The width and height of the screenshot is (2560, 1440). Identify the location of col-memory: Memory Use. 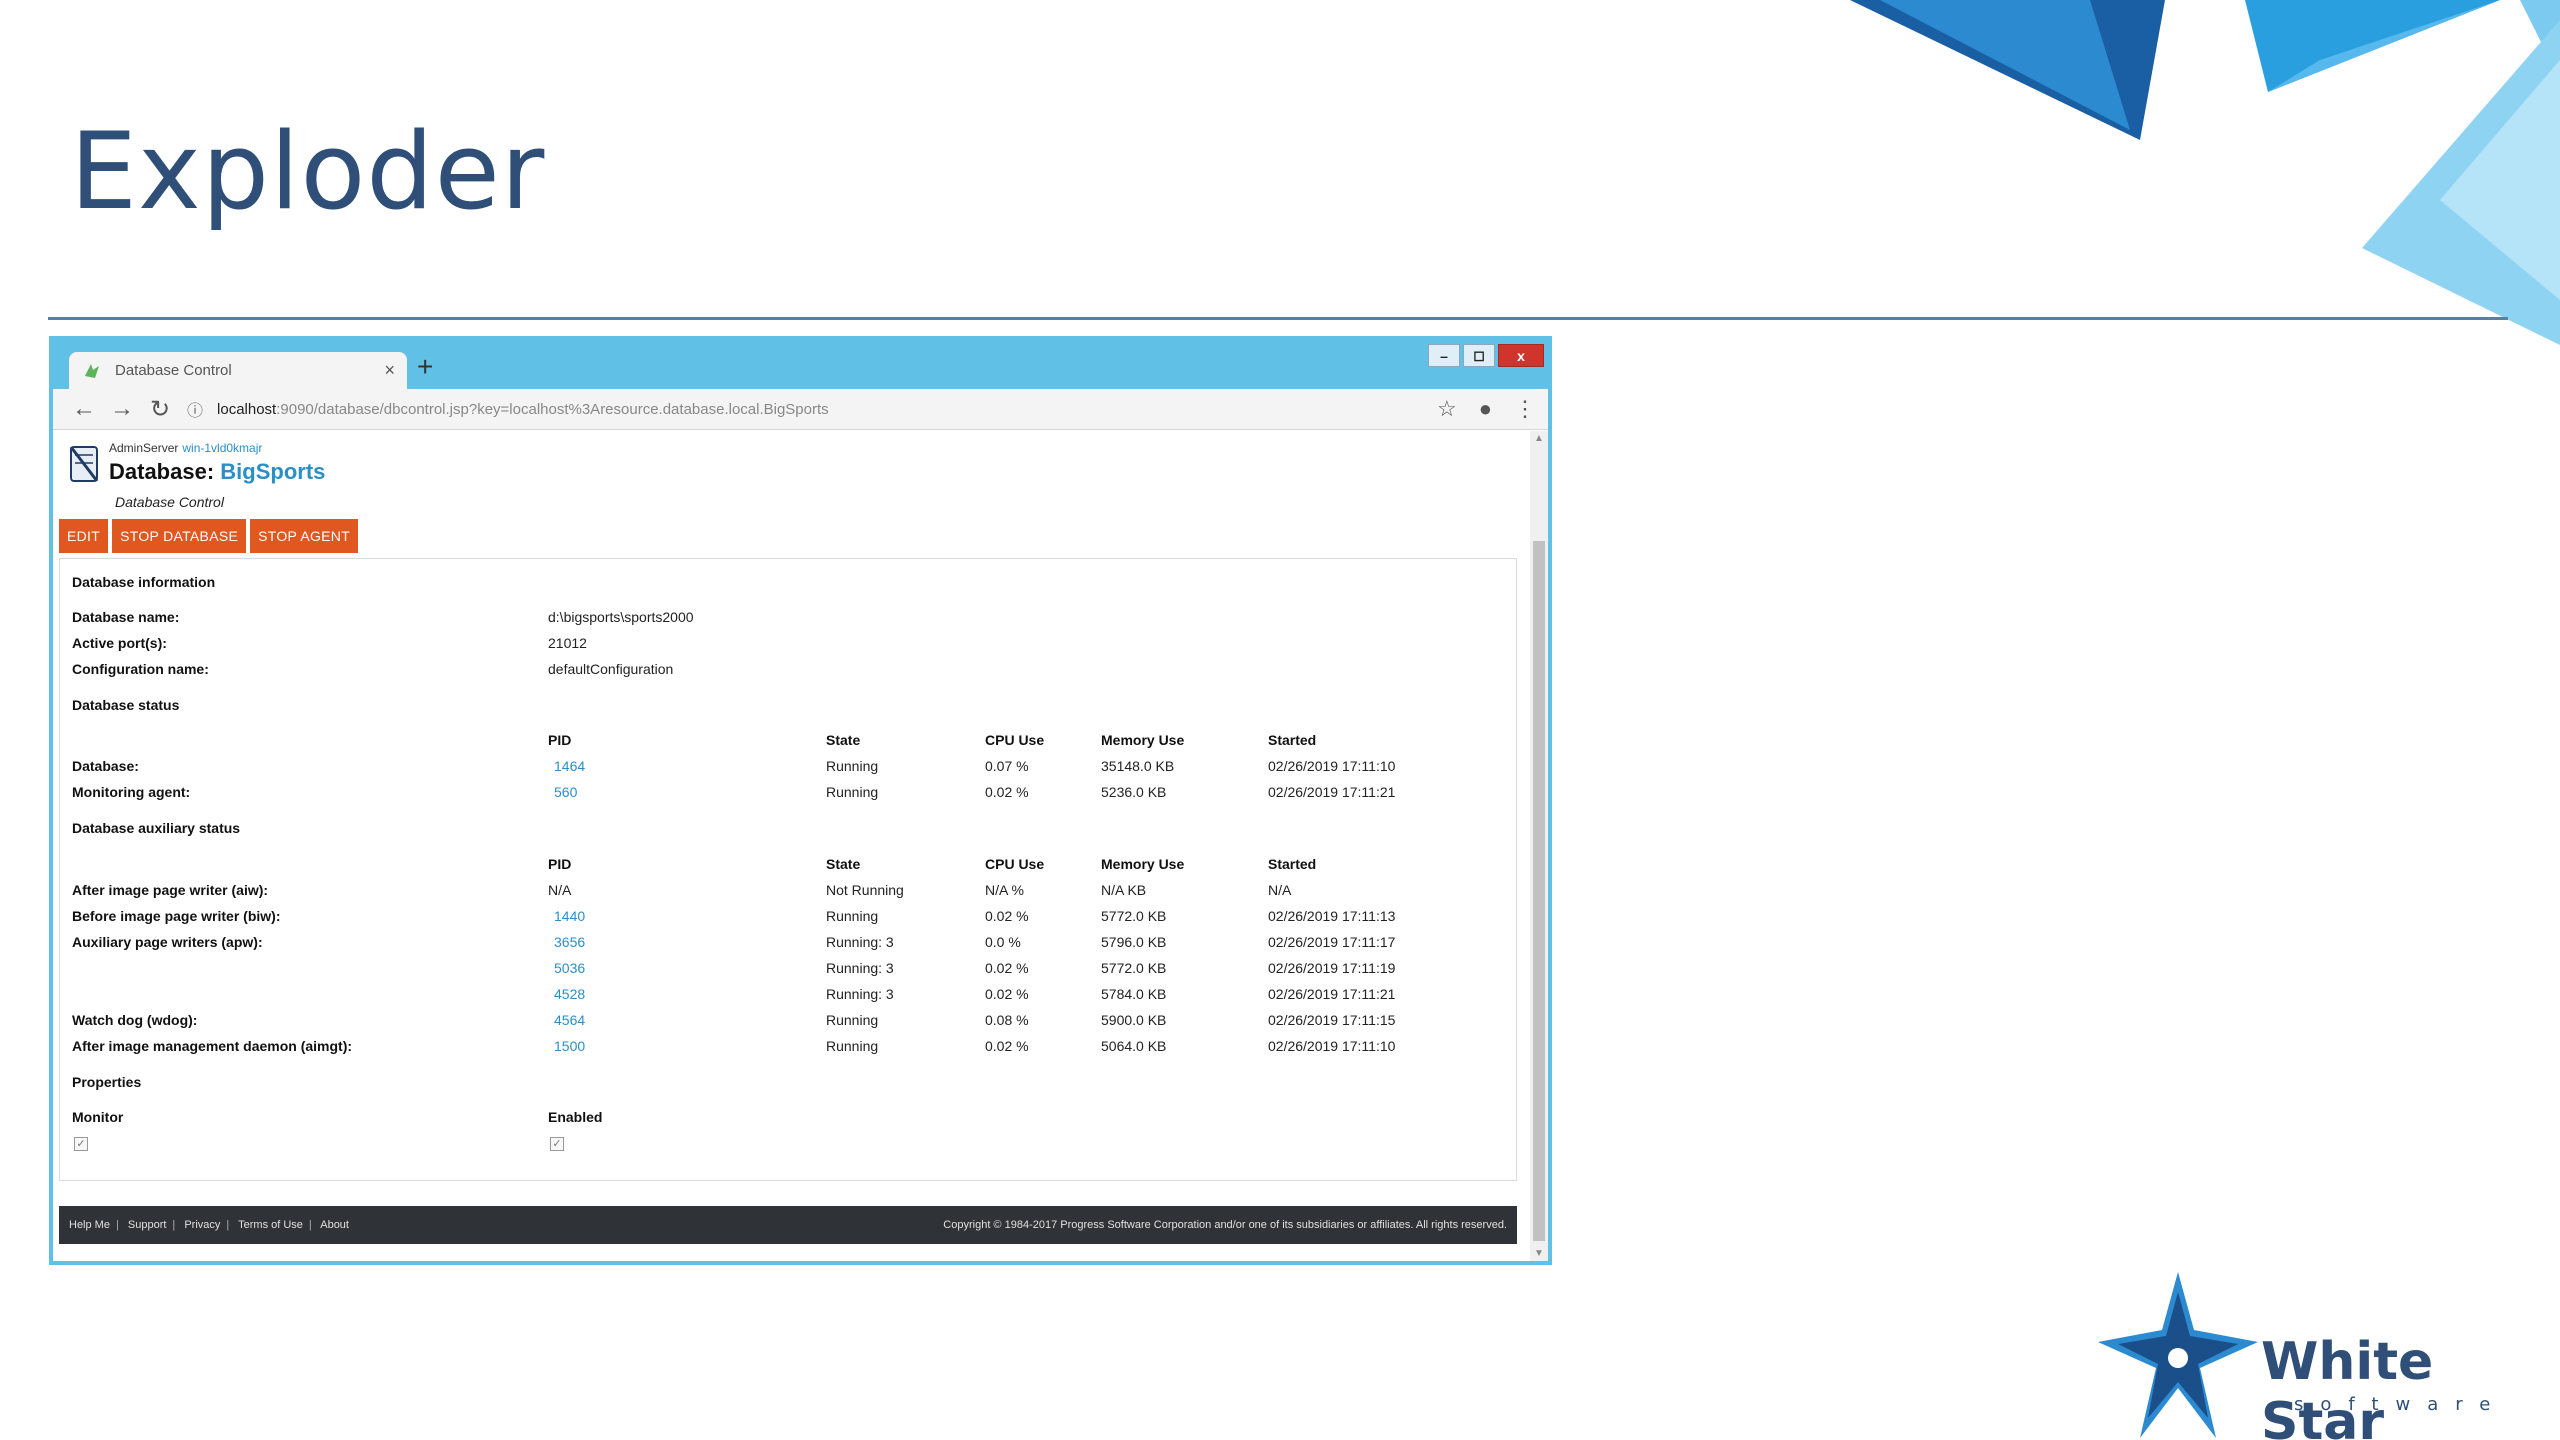
(1143, 864).